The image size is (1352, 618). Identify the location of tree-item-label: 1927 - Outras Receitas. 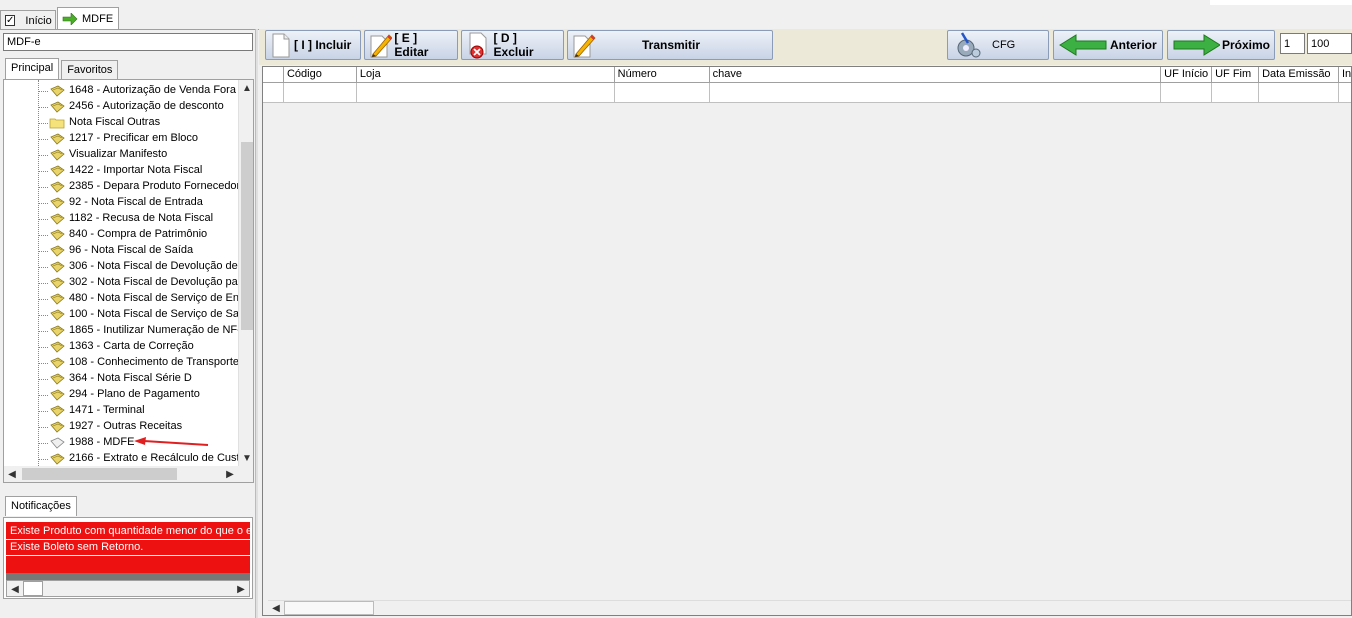
(126, 426).